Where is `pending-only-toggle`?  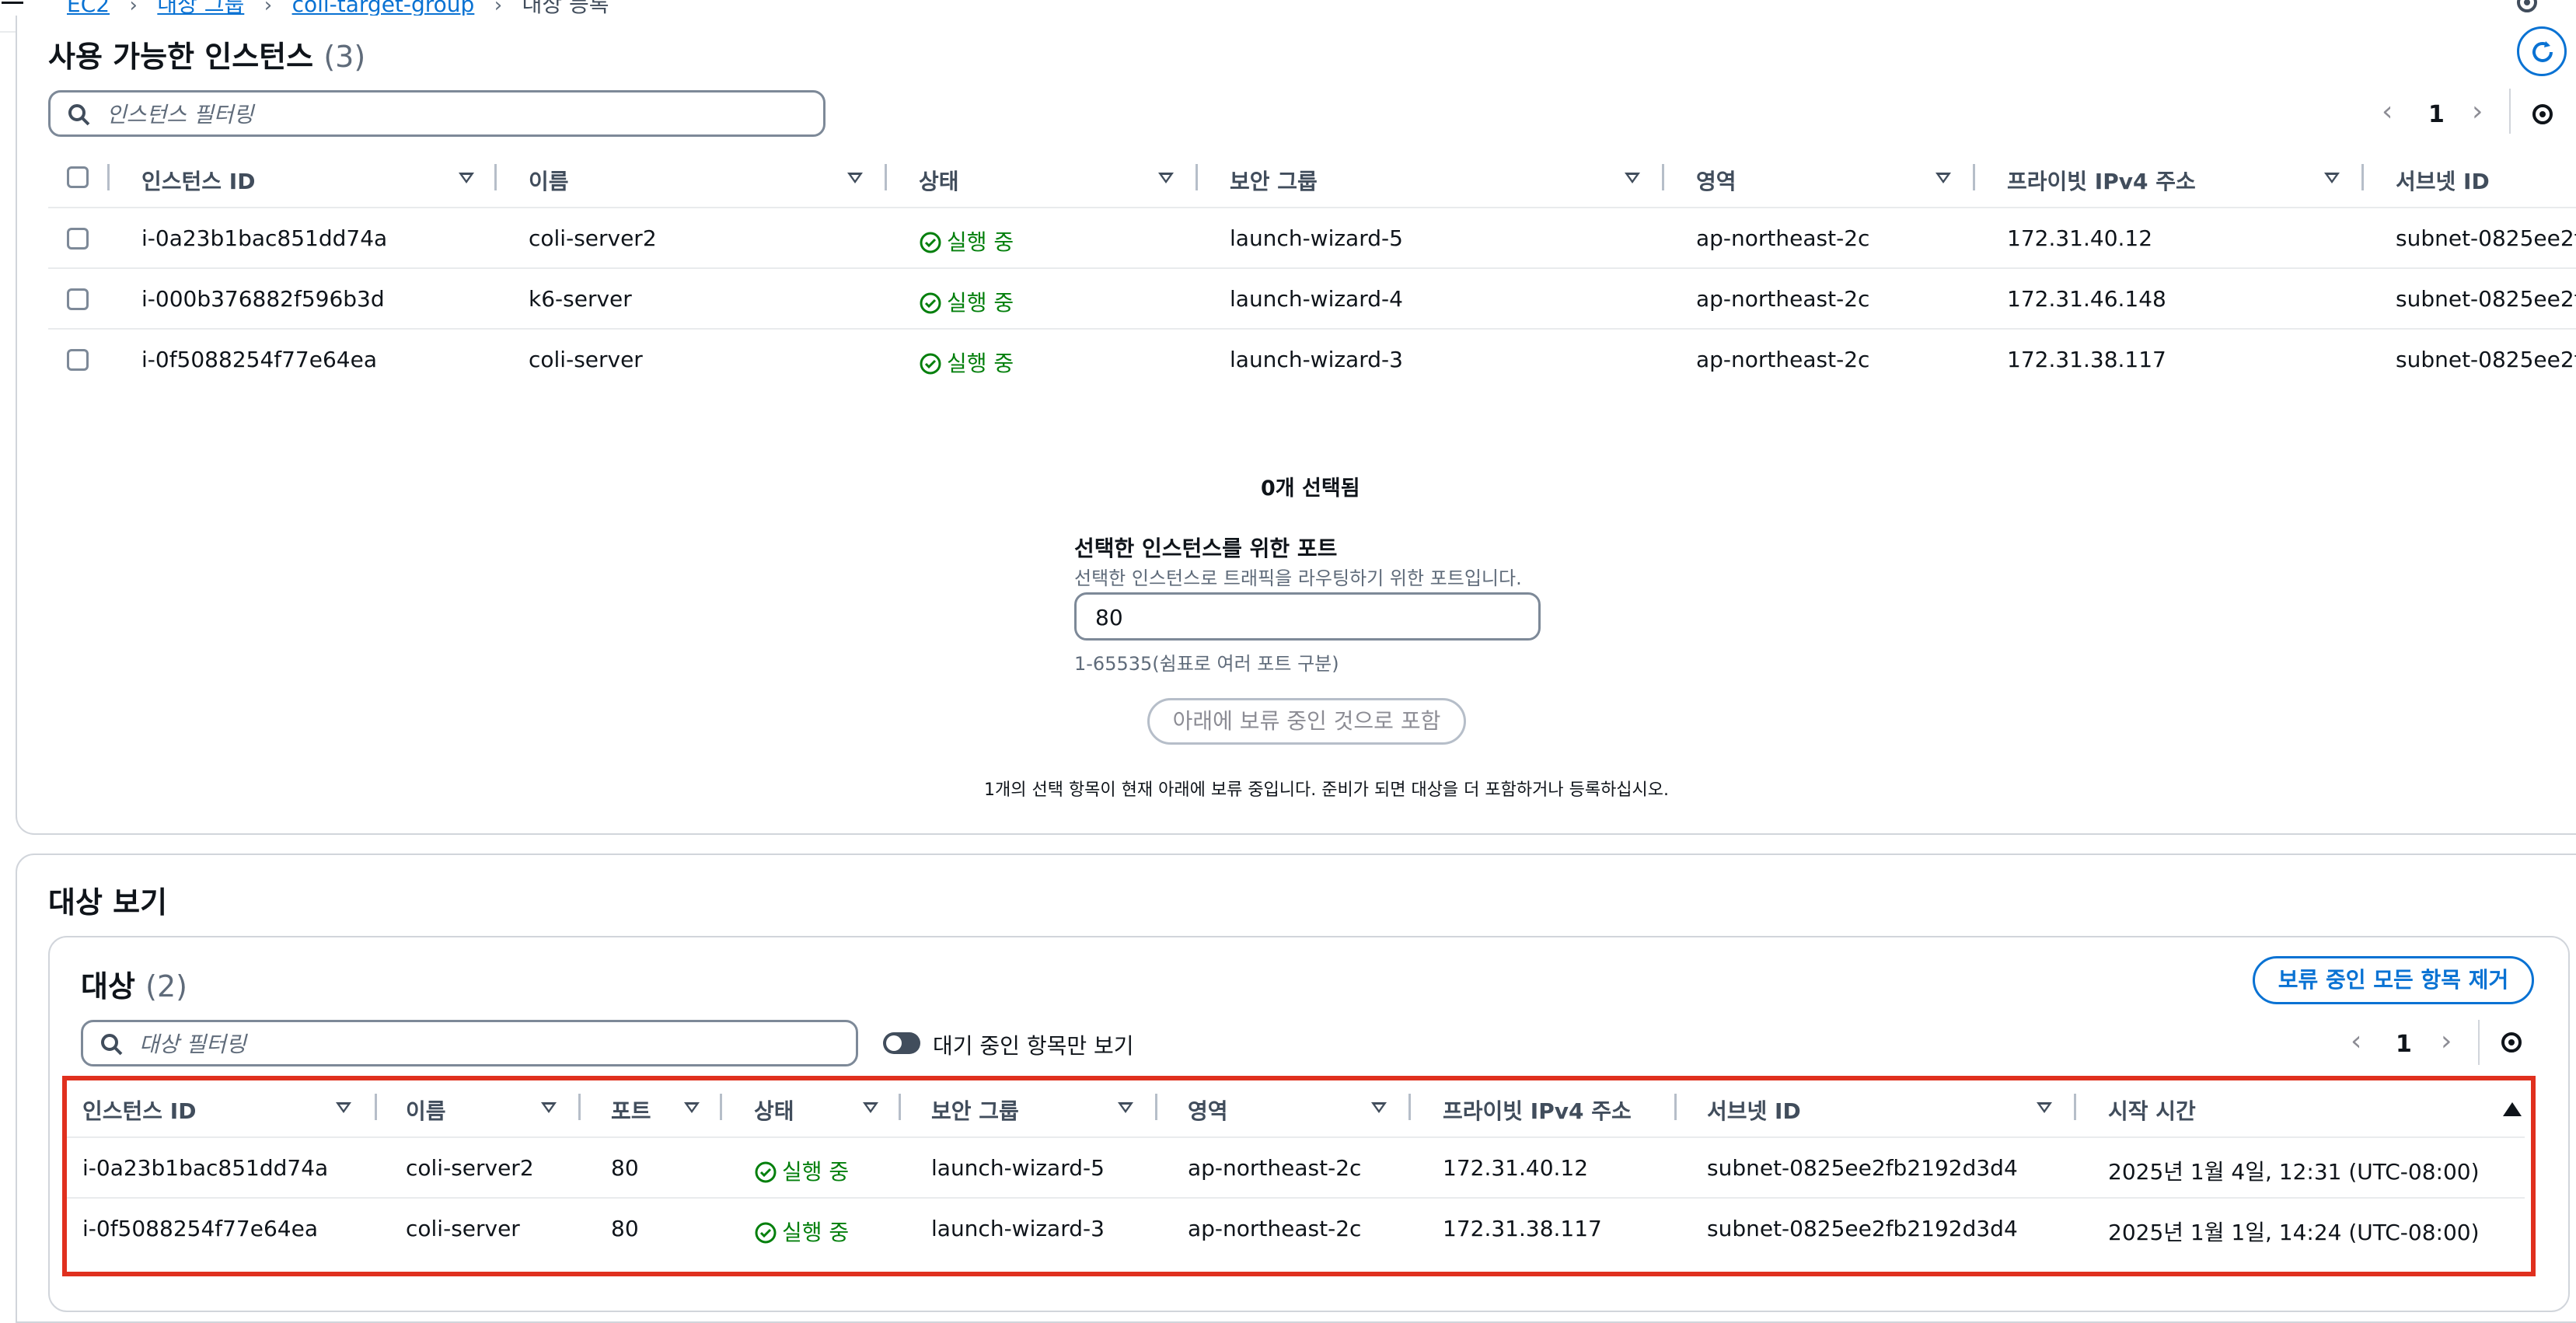
pending-only-toggle is located at coordinates (902, 1043).